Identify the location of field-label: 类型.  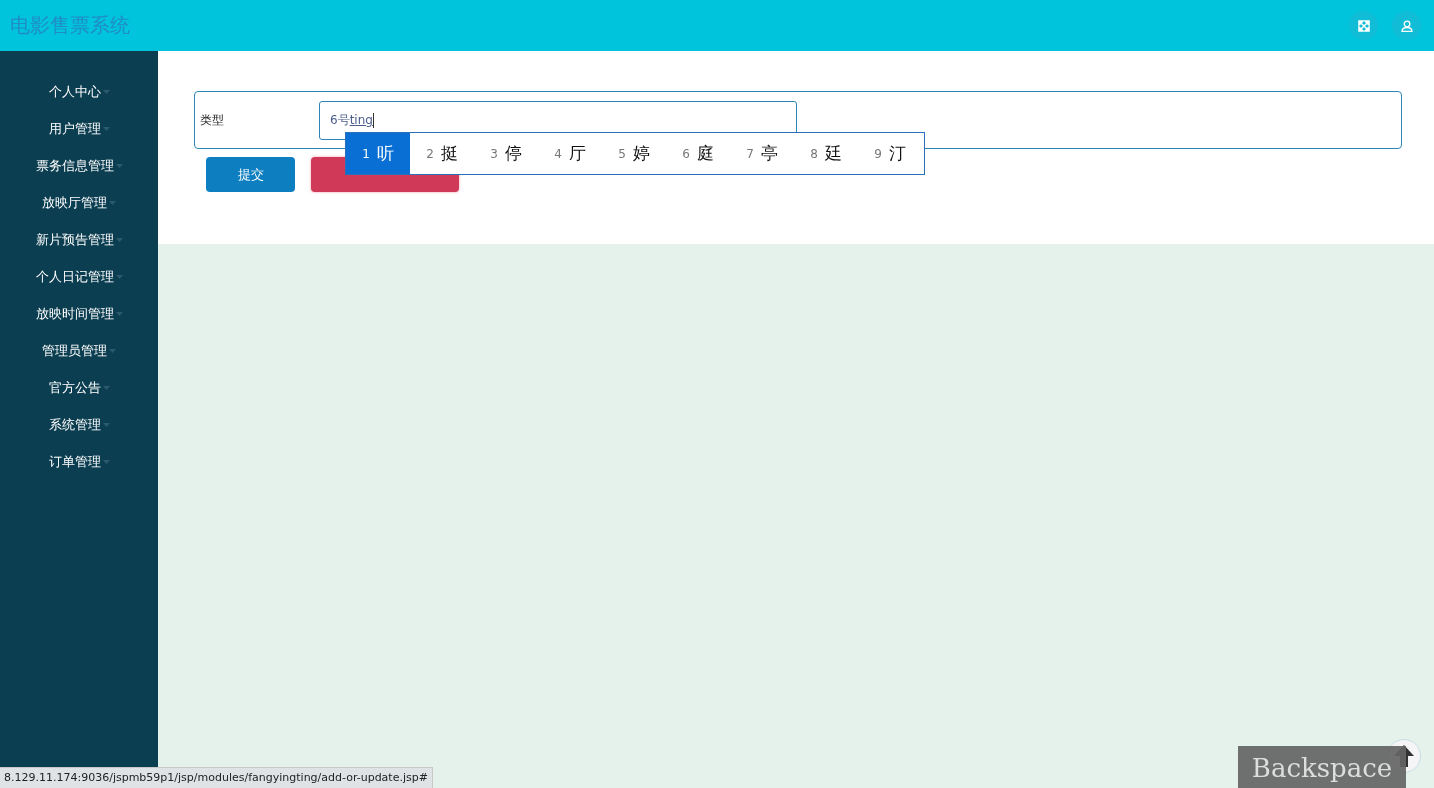
(212, 120).